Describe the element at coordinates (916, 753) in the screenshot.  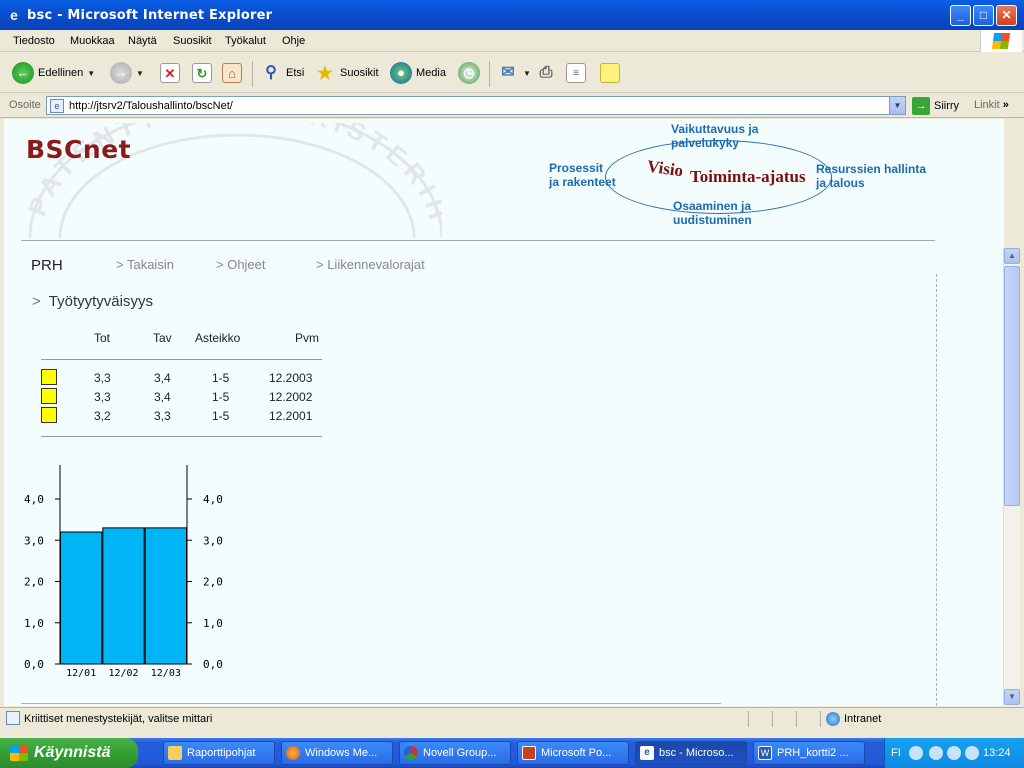
I see `tray-arrow-icon` at that location.